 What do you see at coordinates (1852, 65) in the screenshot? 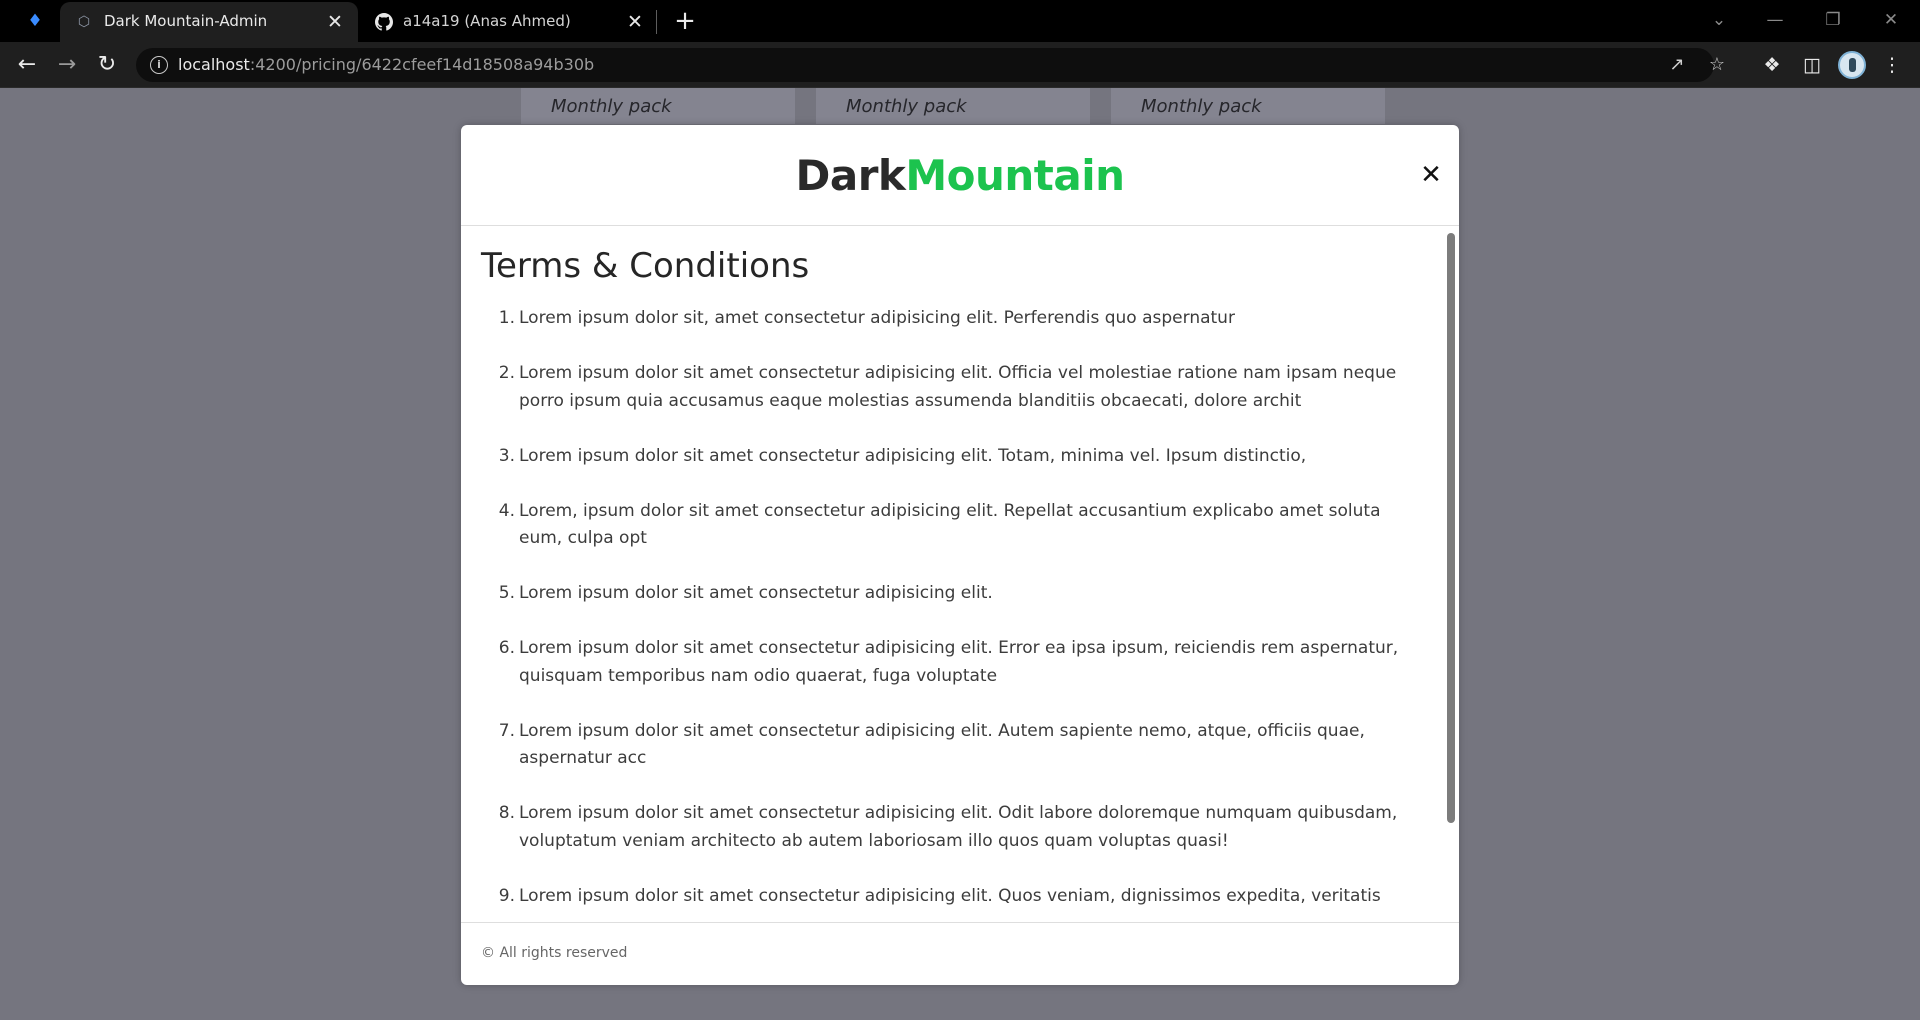
I see `profile-avatar` at bounding box center [1852, 65].